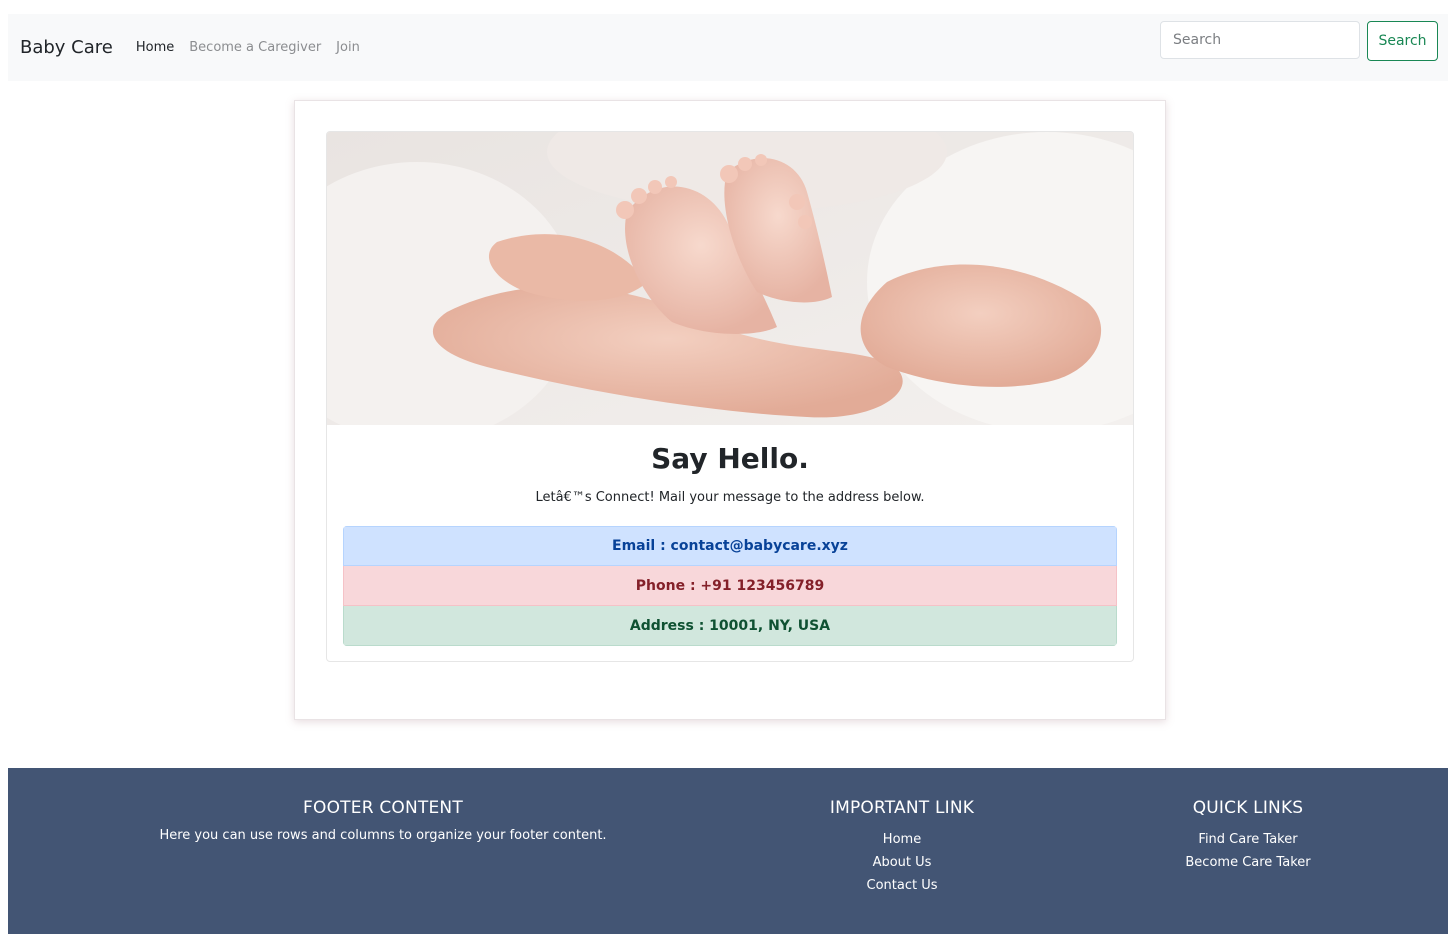  Describe the element at coordinates (1248, 851) in the screenshot. I see `quick-links-list: Find Care Taker Become Care Taker` at that location.